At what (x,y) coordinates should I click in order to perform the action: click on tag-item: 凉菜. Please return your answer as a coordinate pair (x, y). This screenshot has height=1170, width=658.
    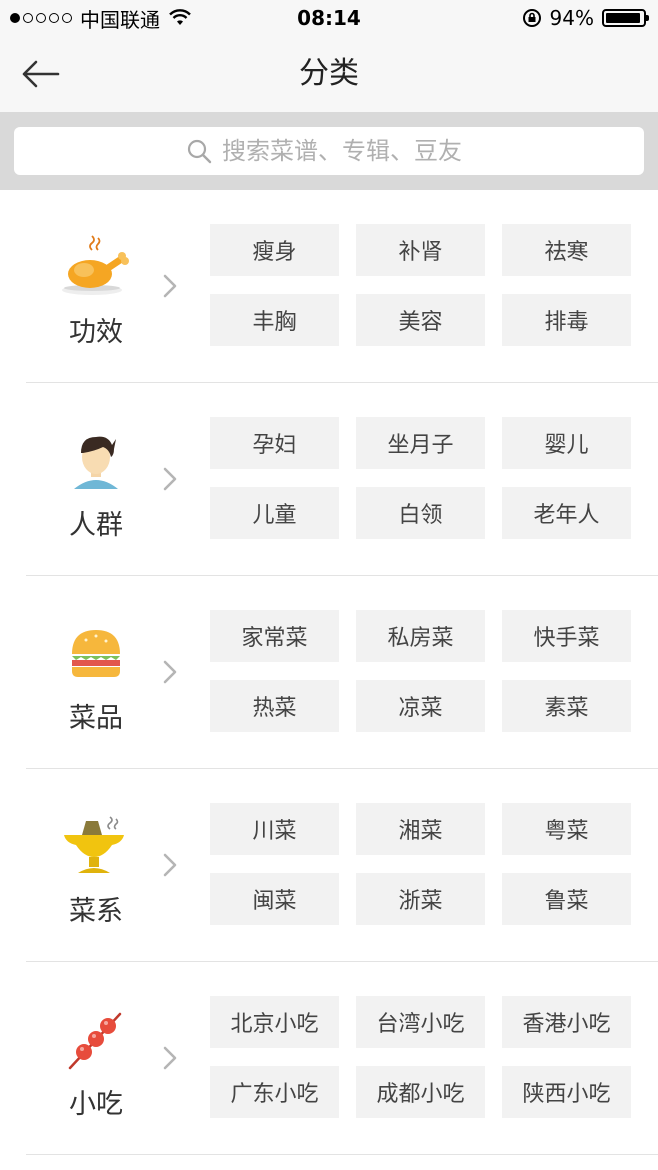
    Looking at the image, I should click on (420, 706).